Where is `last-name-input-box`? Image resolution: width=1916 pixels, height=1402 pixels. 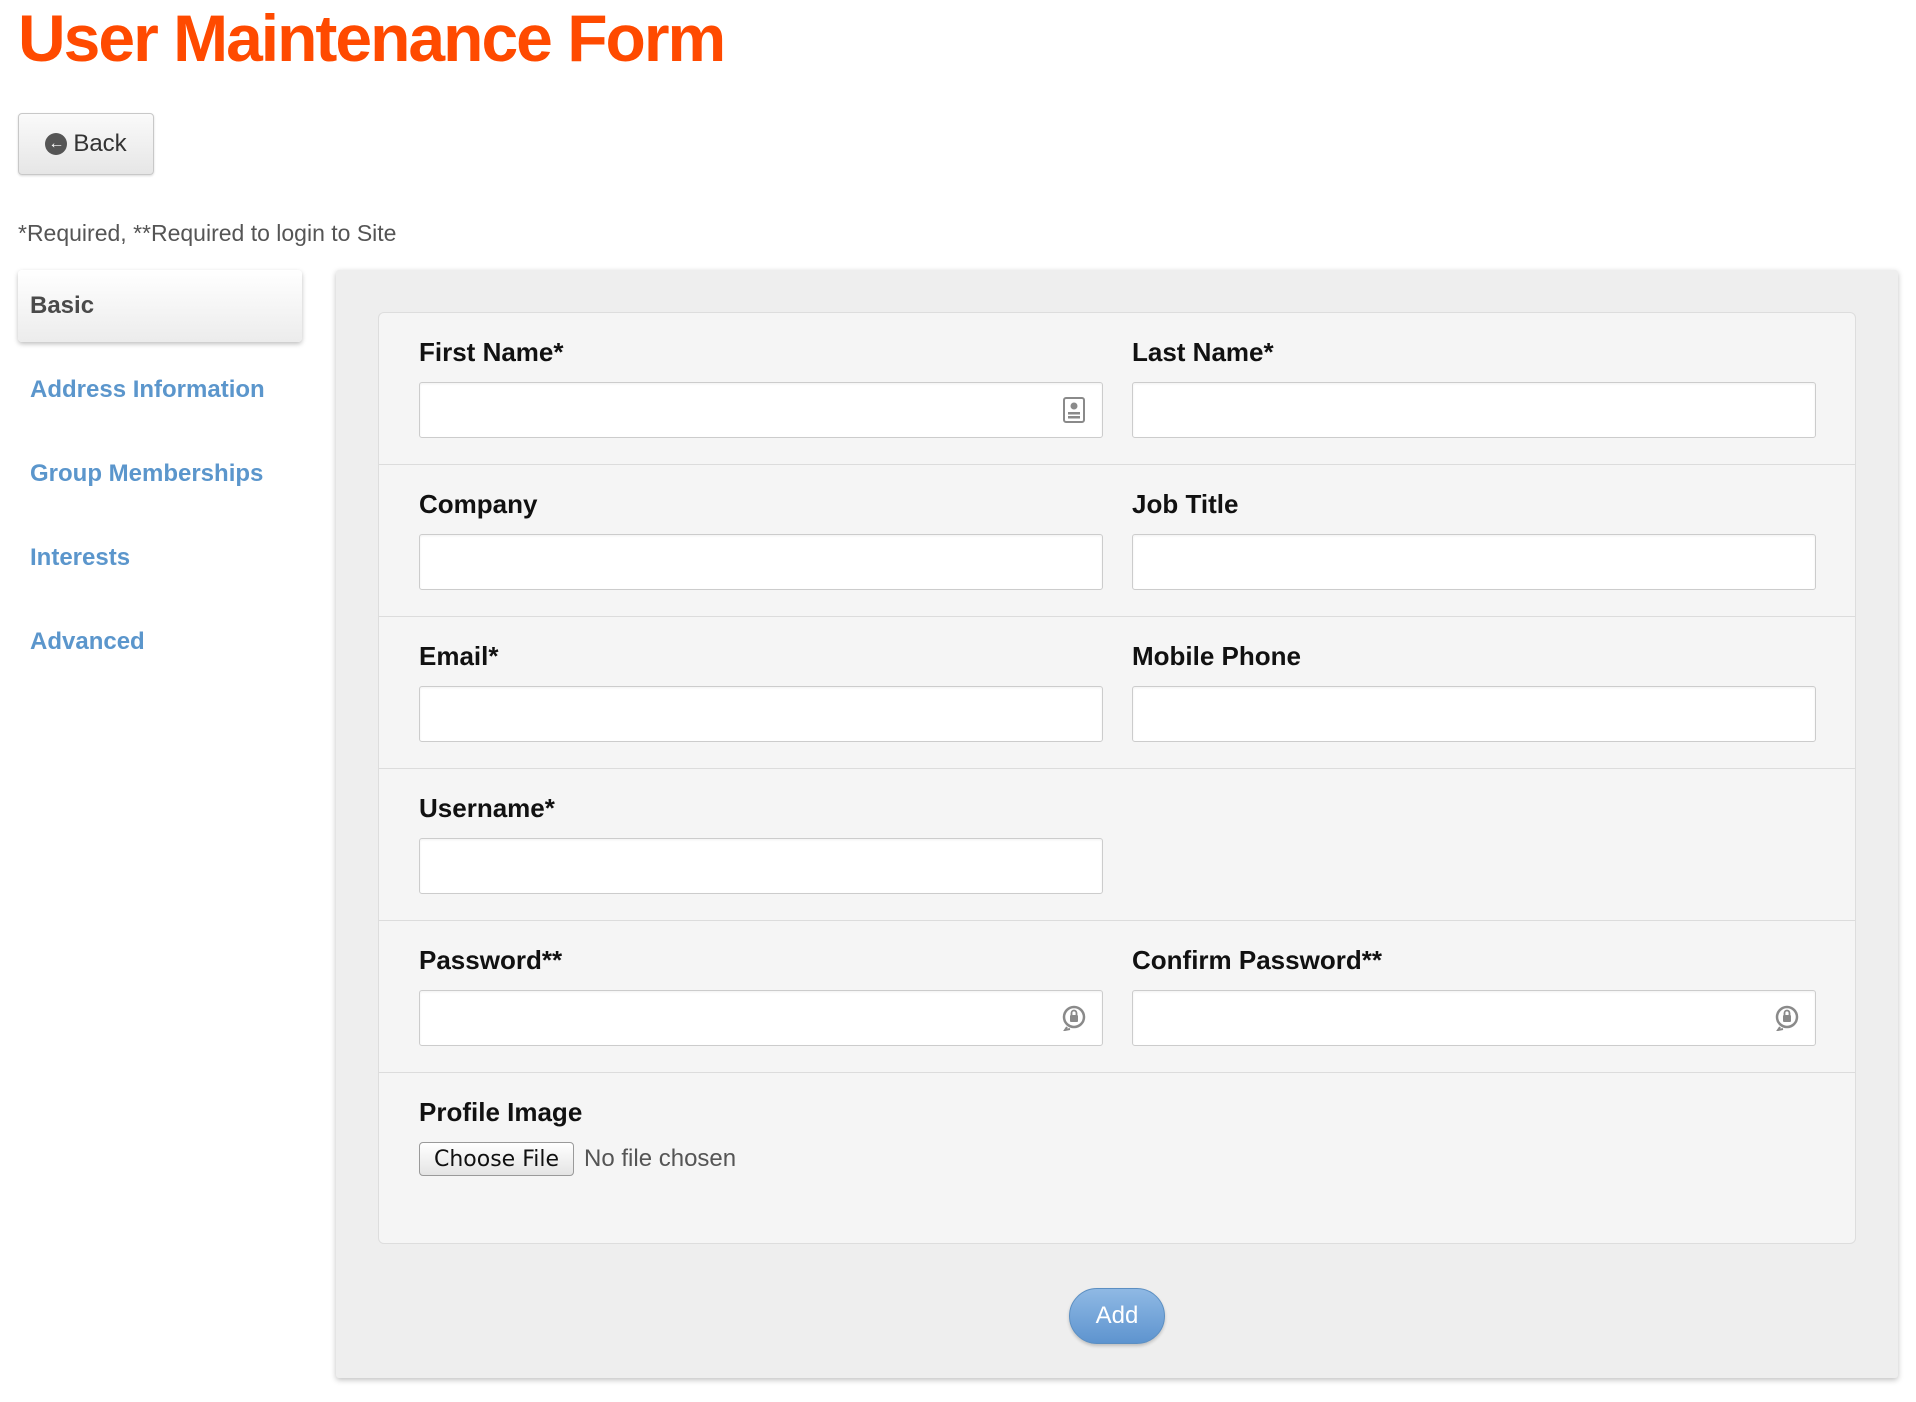 last-name-input-box is located at coordinates (1474, 410).